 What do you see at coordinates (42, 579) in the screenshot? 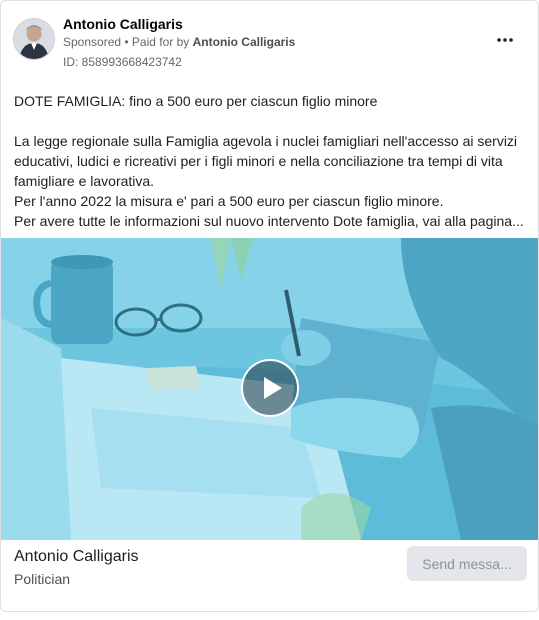
I see `footer-subtitle: Politician` at bounding box center [42, 579].